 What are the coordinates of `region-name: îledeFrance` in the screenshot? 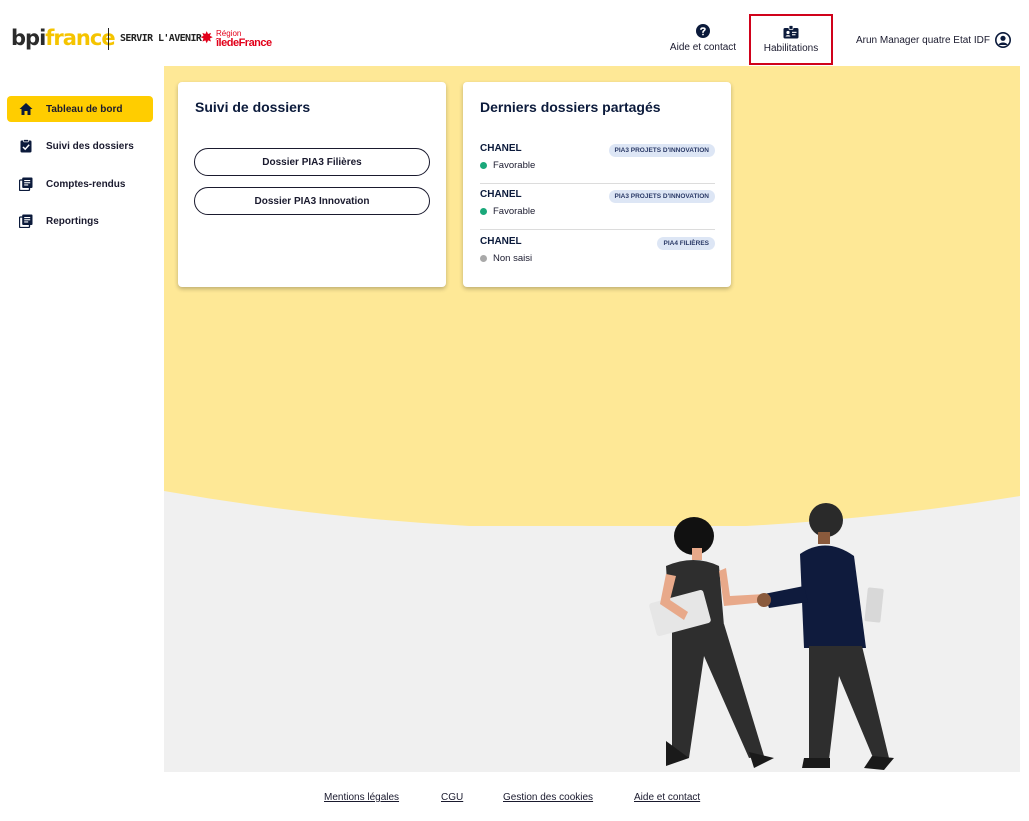 It's located at (244, 43).